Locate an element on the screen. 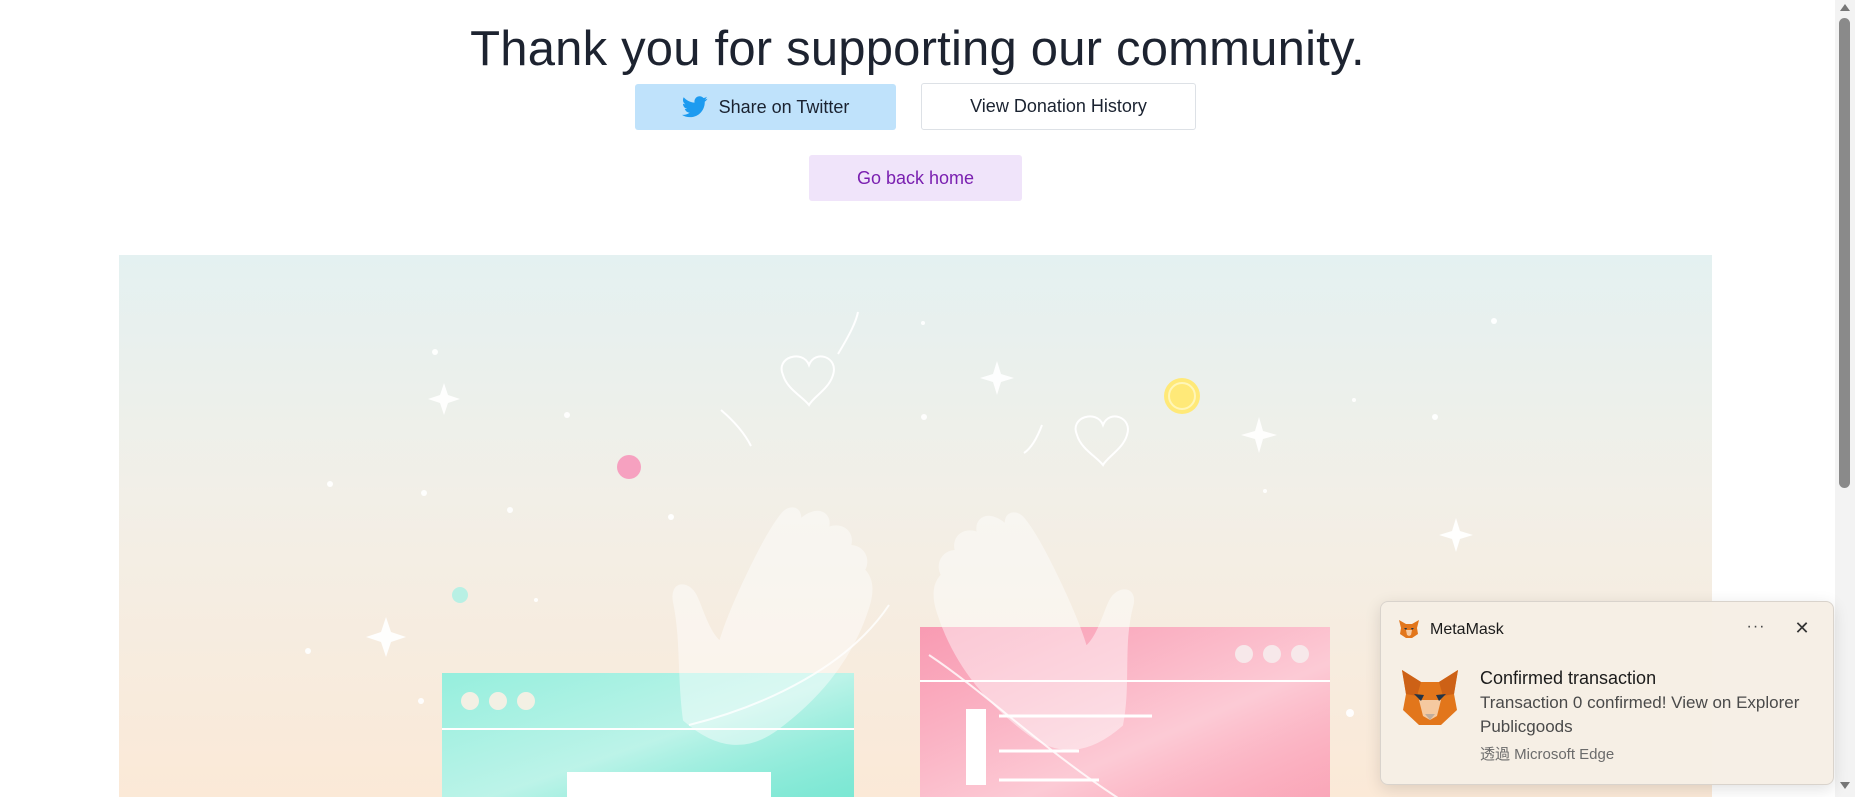 The width and height of the screenshot is (1855, 797). share-on-twitter-button: Share on Twitter is located at coordinates (765, 107).